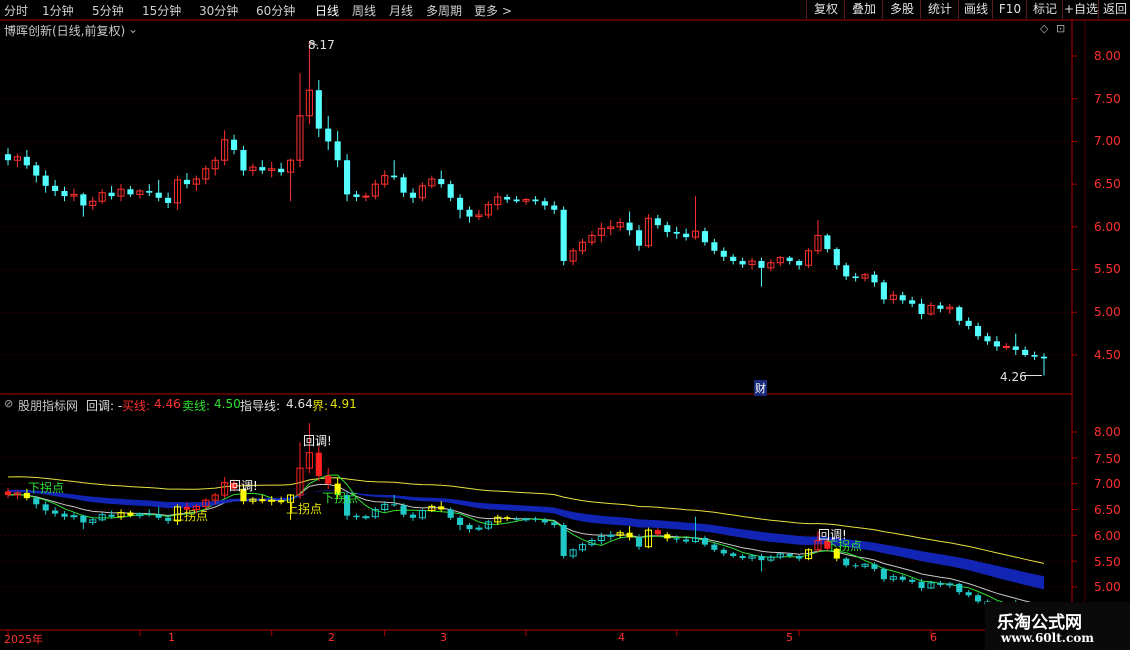 Image resolution: width=1130 pixels, height=650 pixels. I want to click on bound-line, so click(526, 520).